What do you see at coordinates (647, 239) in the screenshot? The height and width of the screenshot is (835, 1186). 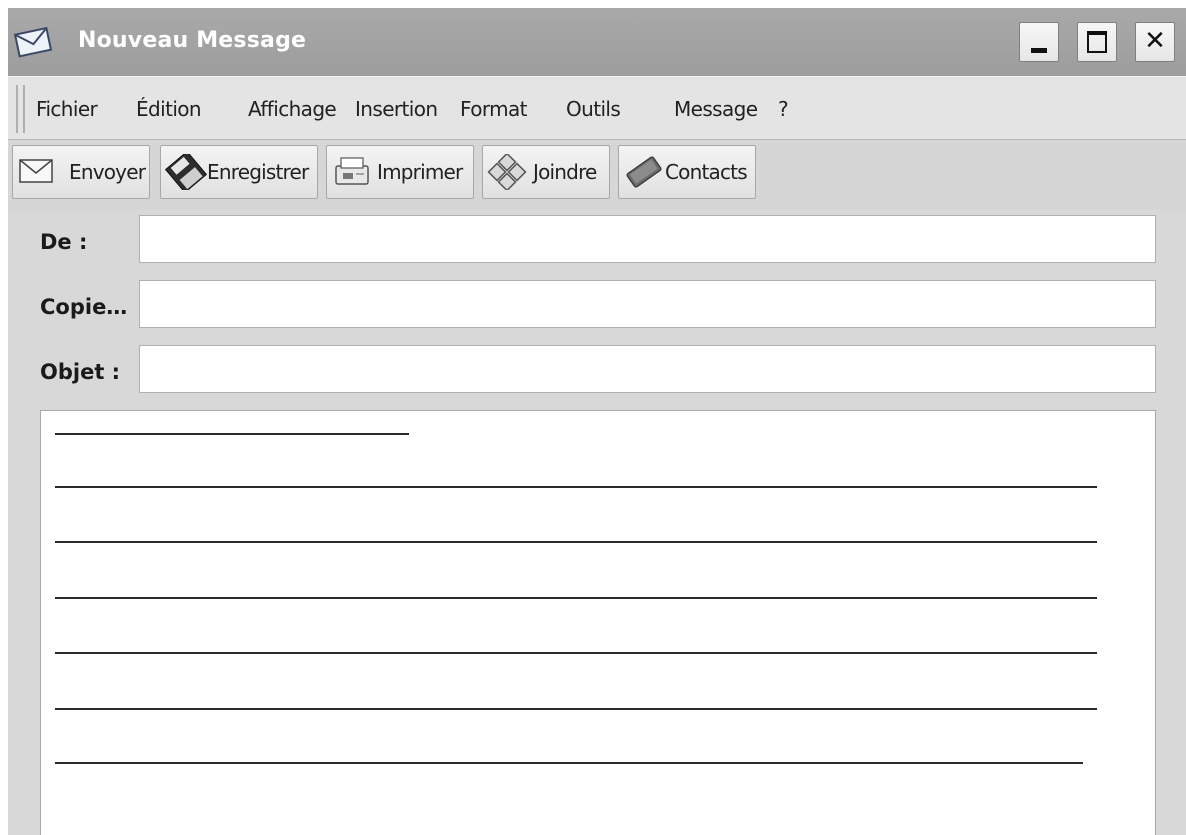 I see `from-field` at bounding box center [647, 239].